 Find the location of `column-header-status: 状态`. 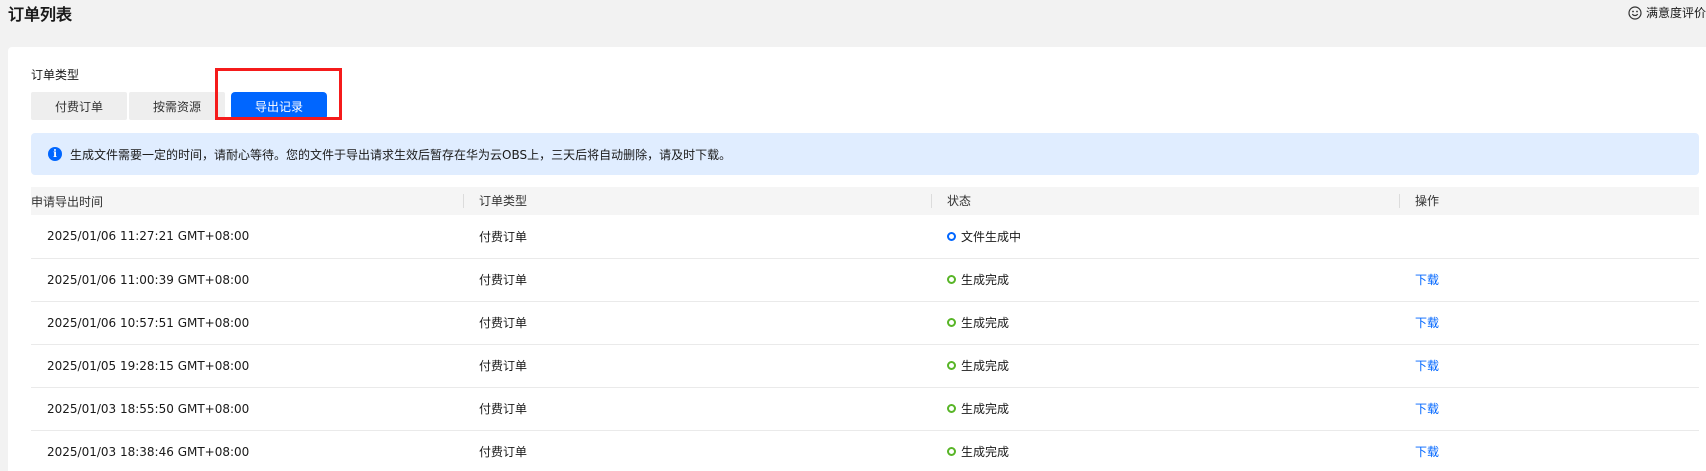

column-header-status: 状态 is located at coordinates (1173, 201).